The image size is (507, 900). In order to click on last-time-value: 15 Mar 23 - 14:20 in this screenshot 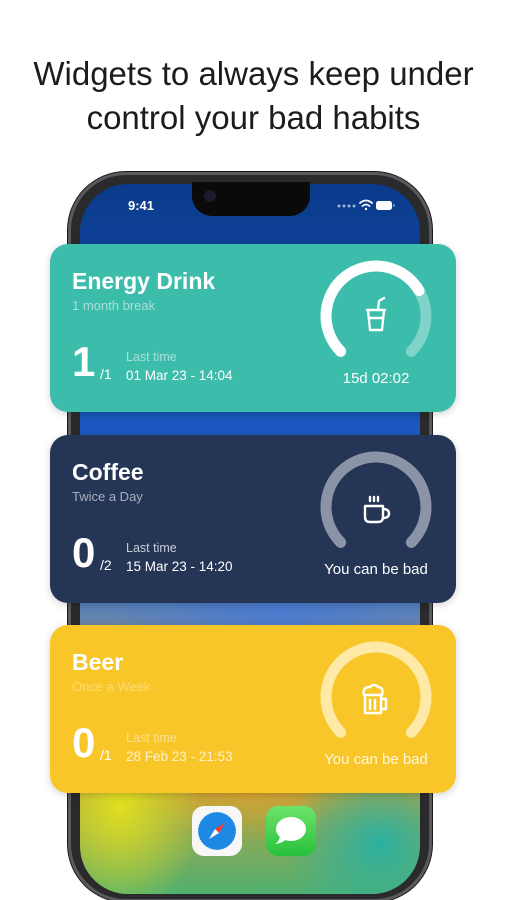, I will do `click(179, 566)`.